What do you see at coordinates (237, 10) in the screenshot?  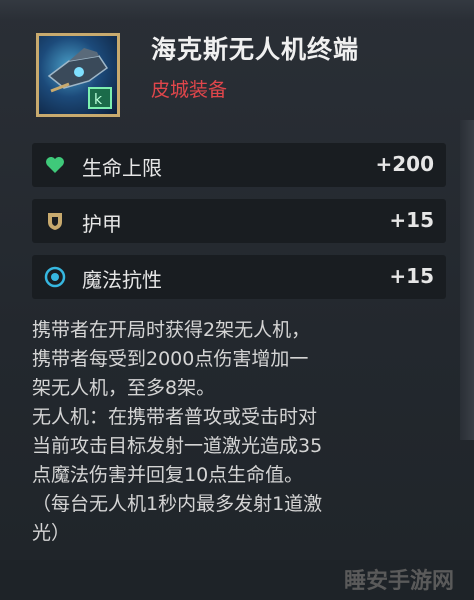 I see `background-strip` at bounding box center [237, 10].